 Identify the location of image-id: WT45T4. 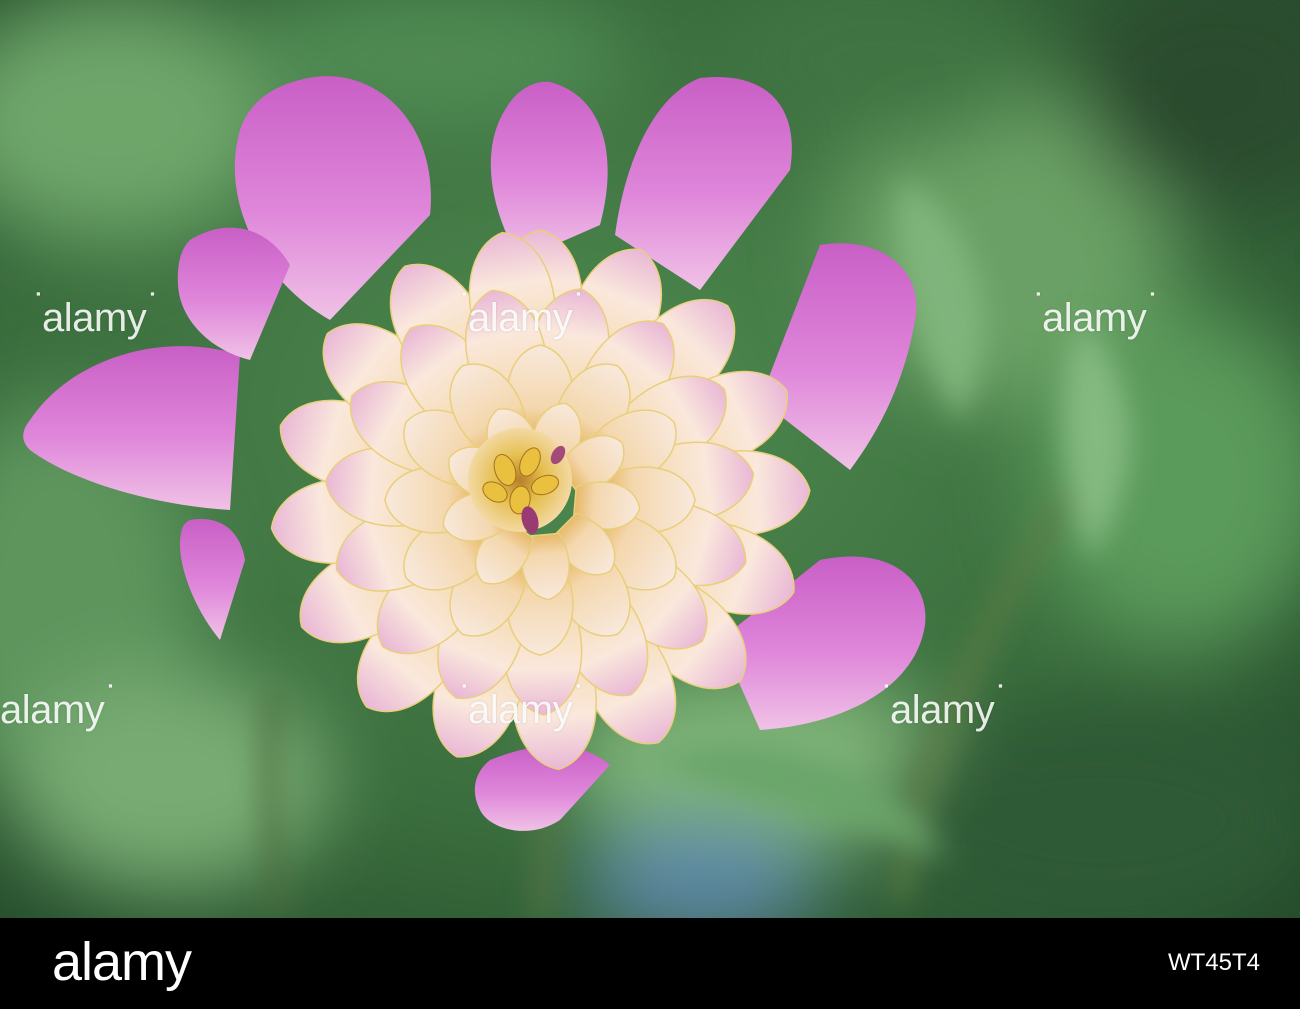
(1213, 962).